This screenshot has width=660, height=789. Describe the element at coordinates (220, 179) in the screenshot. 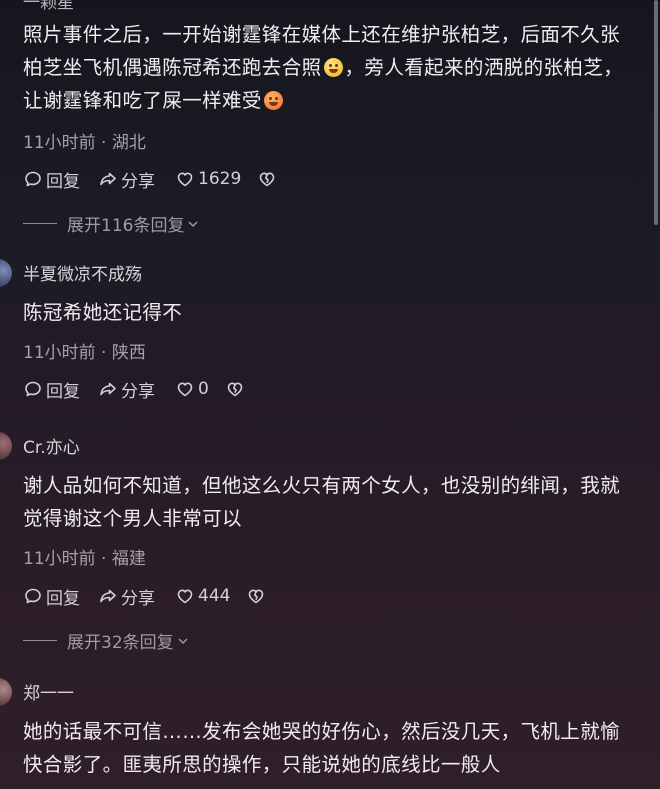

I see `like-count: 1629` at that location.